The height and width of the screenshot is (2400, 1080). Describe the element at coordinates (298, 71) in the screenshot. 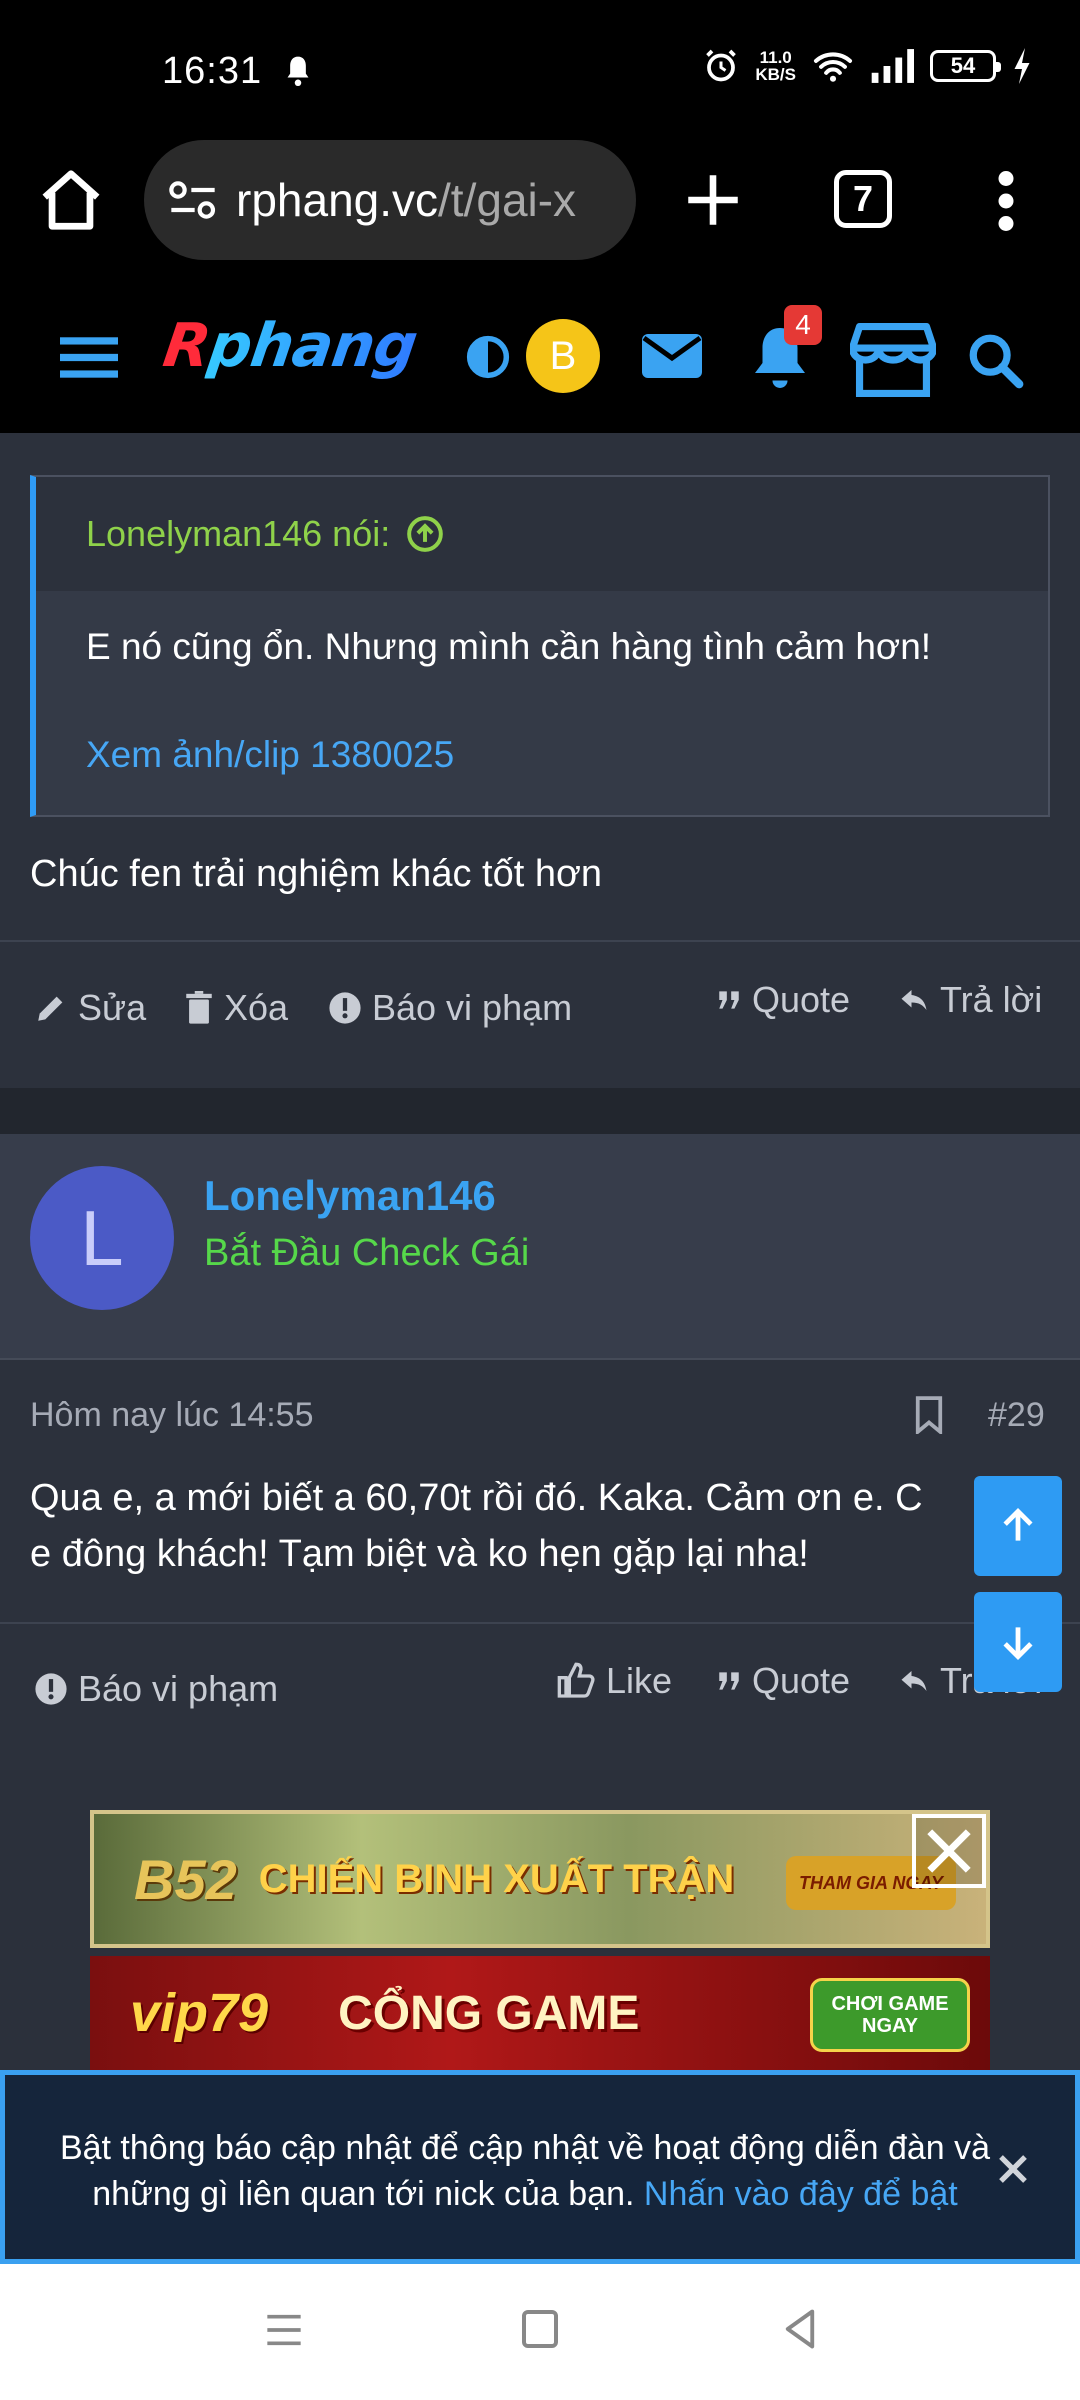

I see `bell-icon` at that location.